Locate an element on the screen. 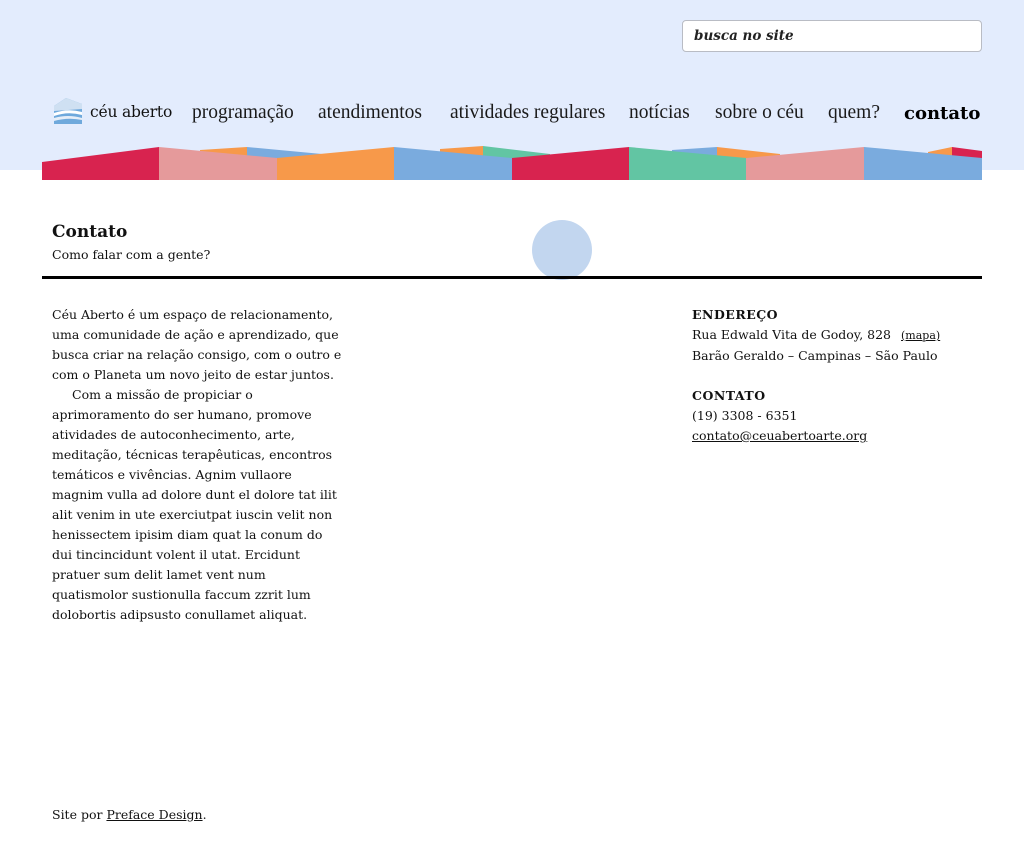 Image resolution: width=1024 pixels, height=847 pixels. search-input is located at coordinates (832, 36).